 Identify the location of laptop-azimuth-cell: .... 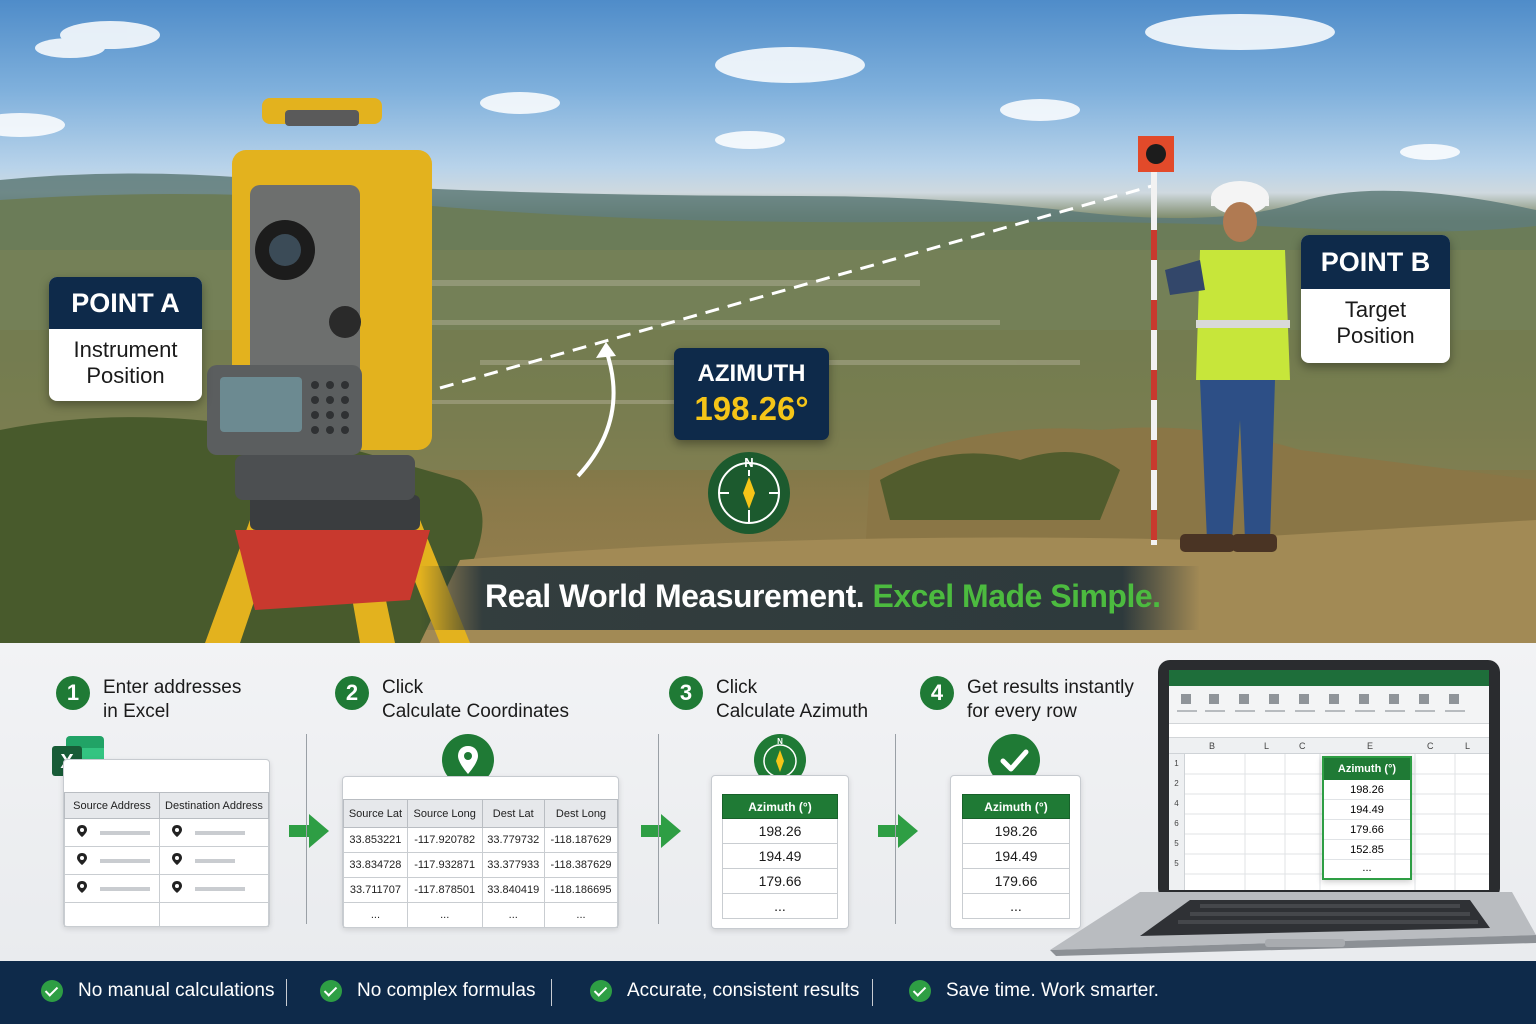
(1367, 869).